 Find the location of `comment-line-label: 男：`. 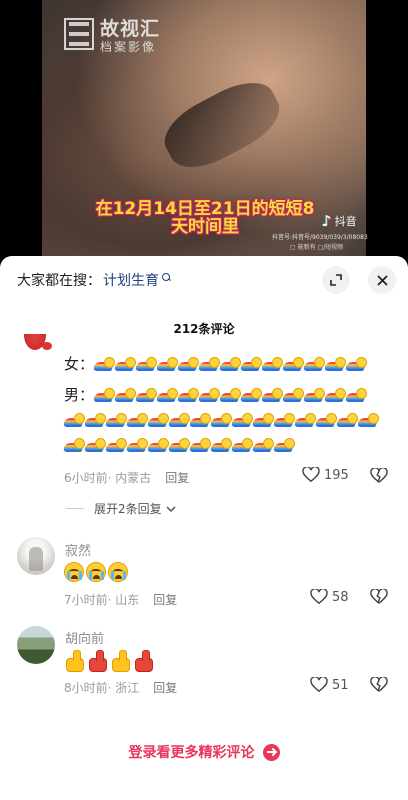

comment-line-label: 男： is located at coordinates (79, 395).